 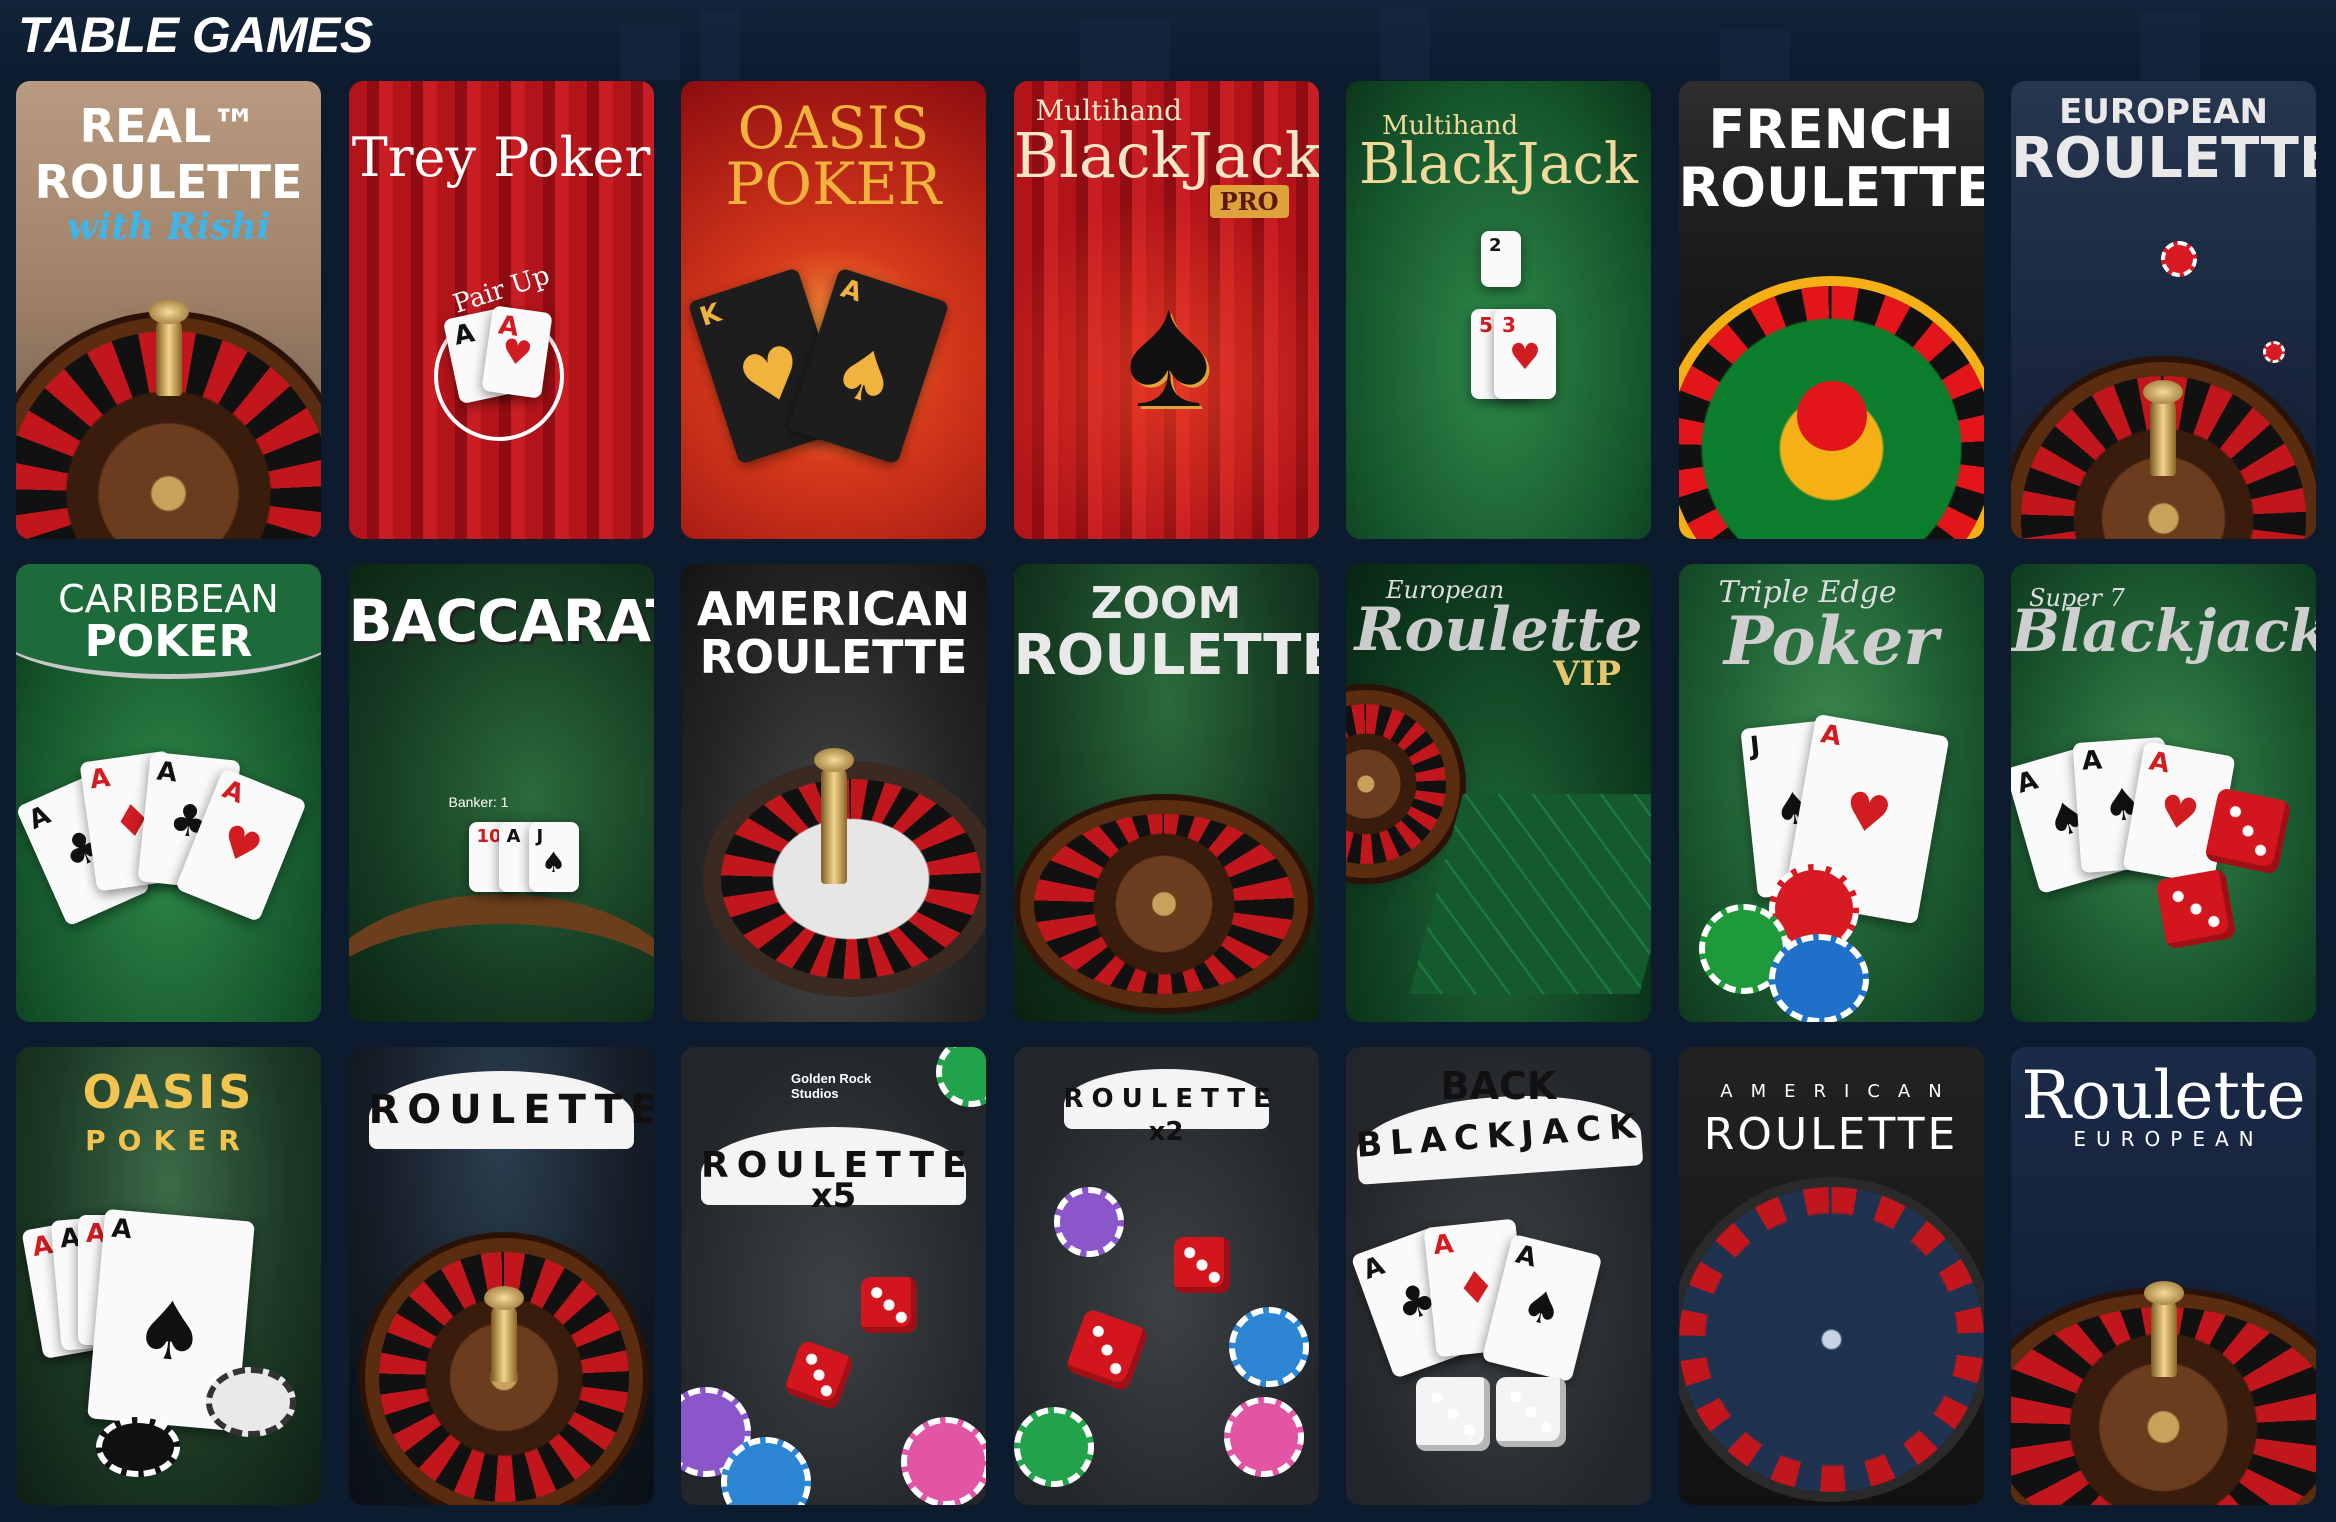 I want to click on game-title-line1: CARIBBEAN, so click(x=168, y=599).